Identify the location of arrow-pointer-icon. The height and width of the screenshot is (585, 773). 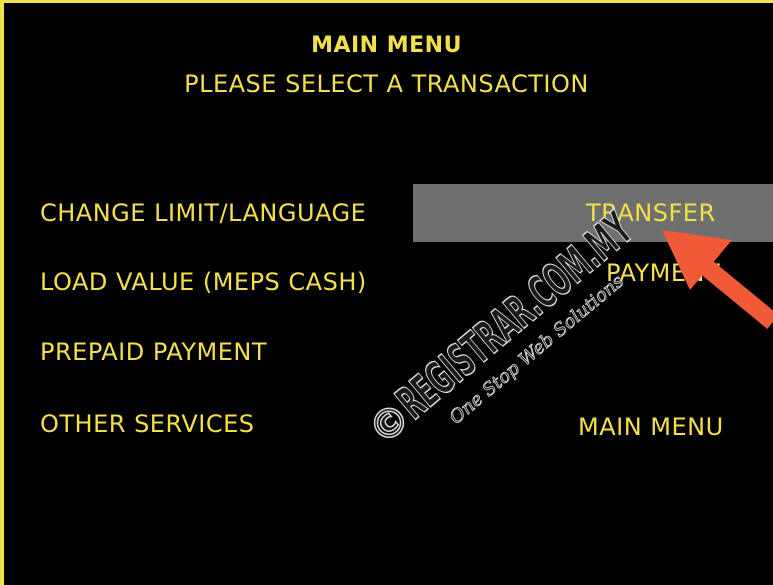
(717, 279).